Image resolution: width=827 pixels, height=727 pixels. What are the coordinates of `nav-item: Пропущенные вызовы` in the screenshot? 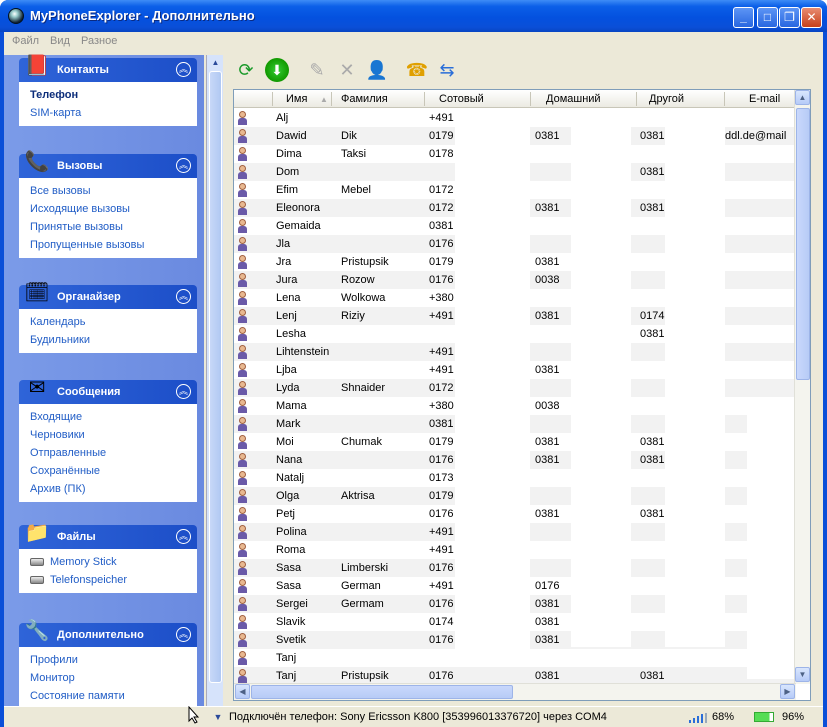 It's located at (108, 245).